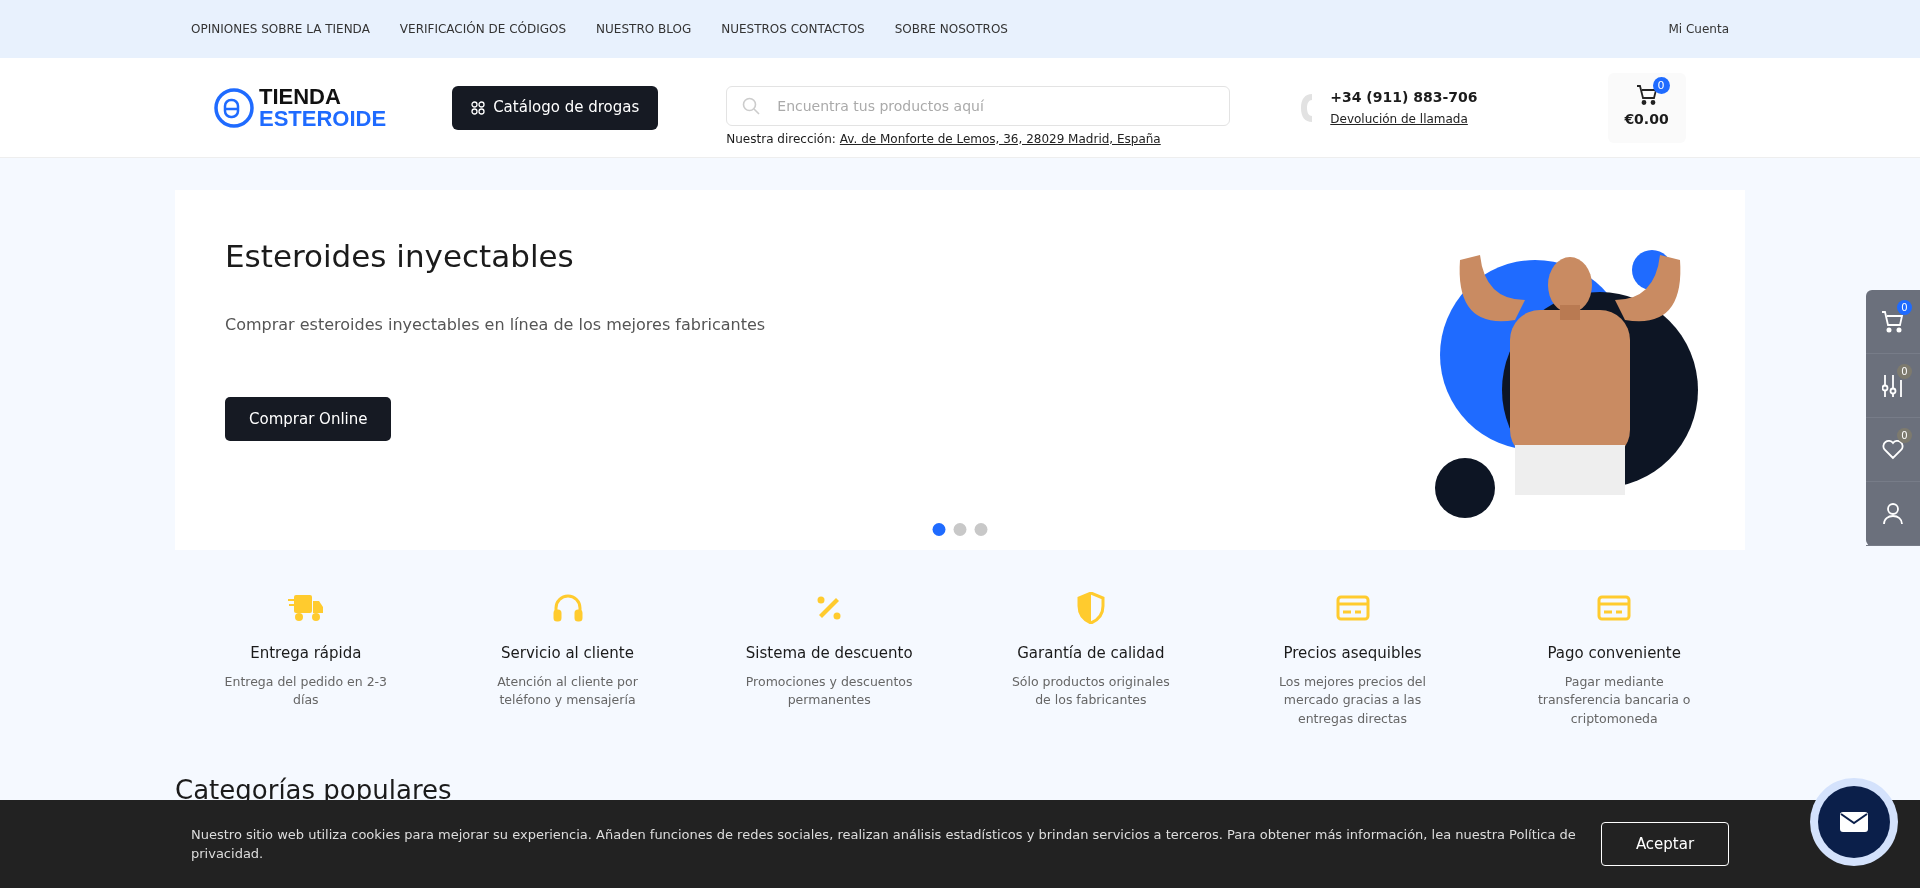 Image resolution: width=1920 pixels, height=888 pixels. What do you see at coordinates (1352, 700) in the screenshot?
I see `feature-text: Los mejores precios del mercado gracias a las entregas directas` at bounding box center [1352, 700].